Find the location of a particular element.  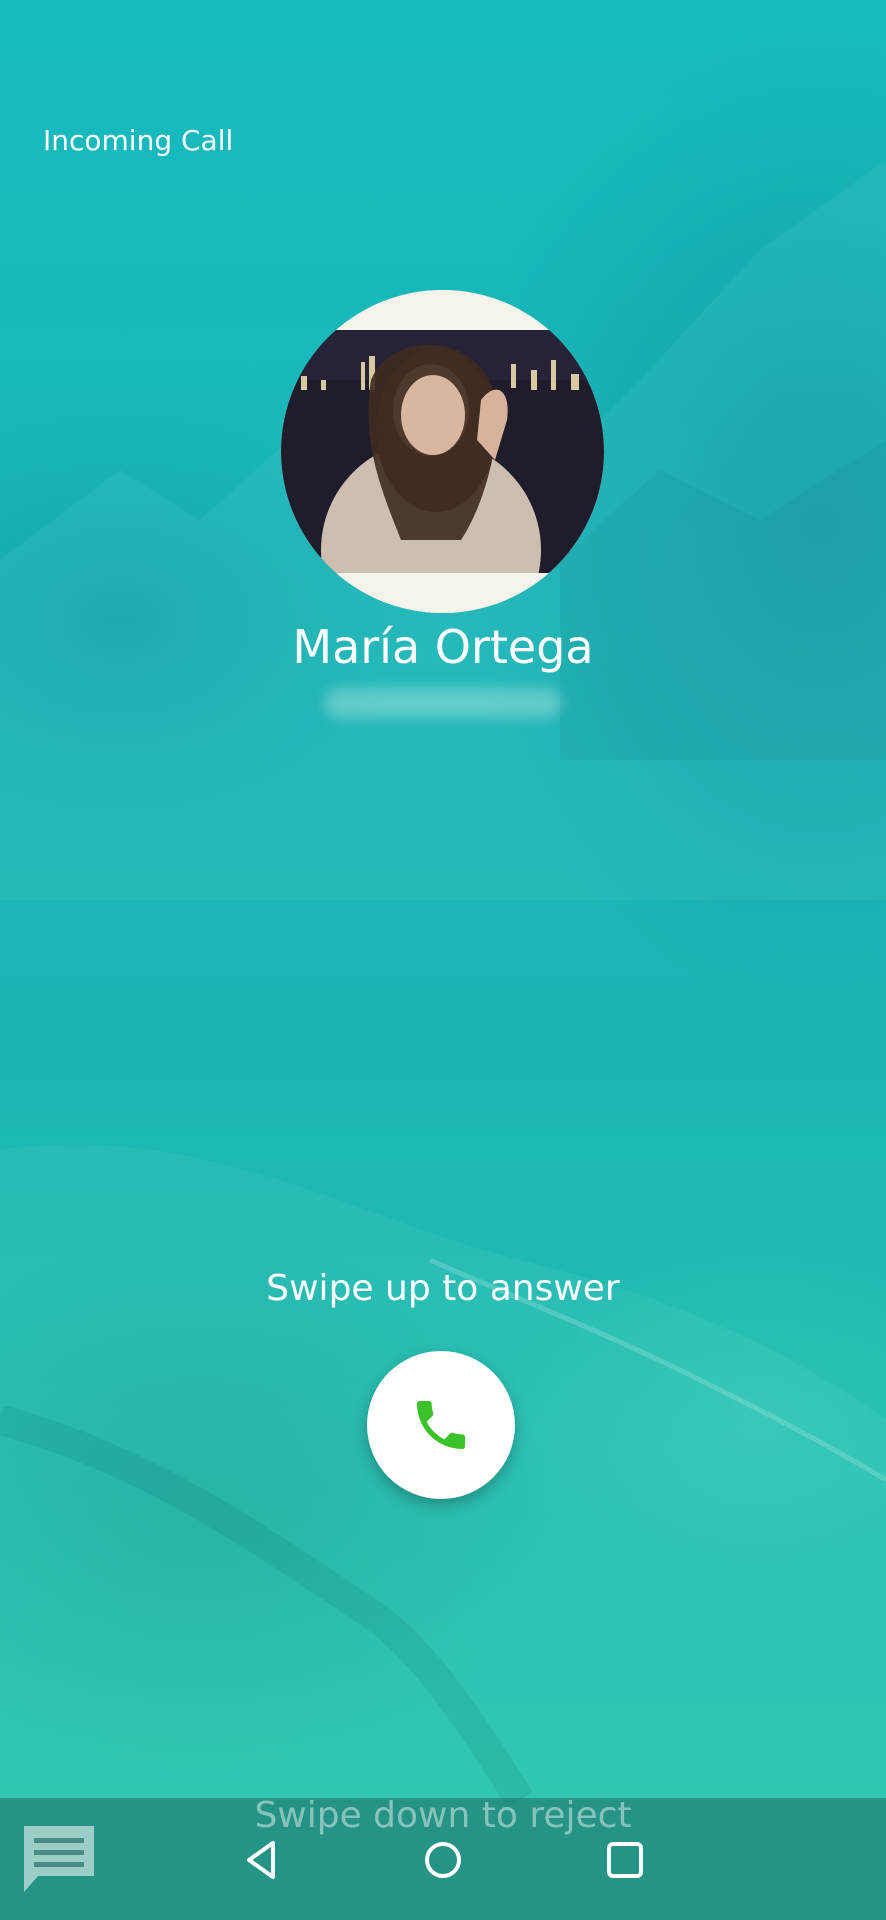

back-icon is located at coordinates (261, 1860).